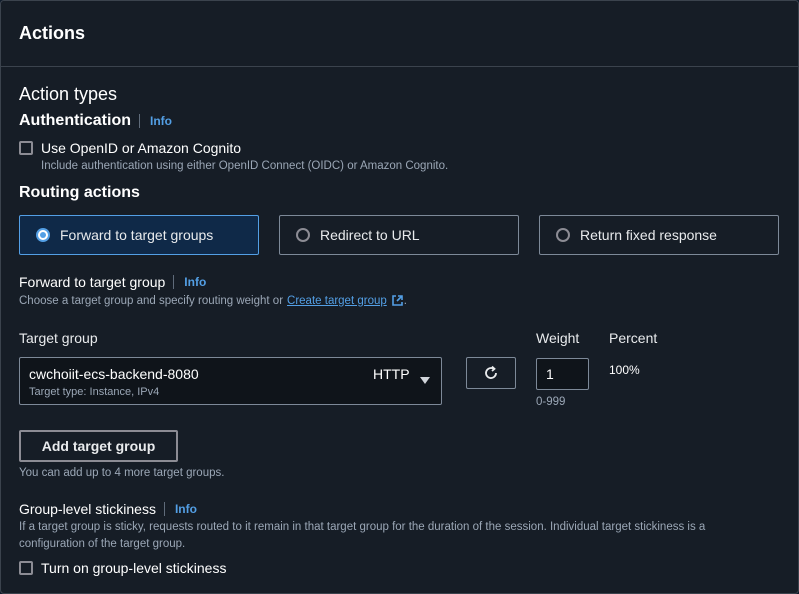  I want to click on radio-label: Return fixed response, so click(648, 235).